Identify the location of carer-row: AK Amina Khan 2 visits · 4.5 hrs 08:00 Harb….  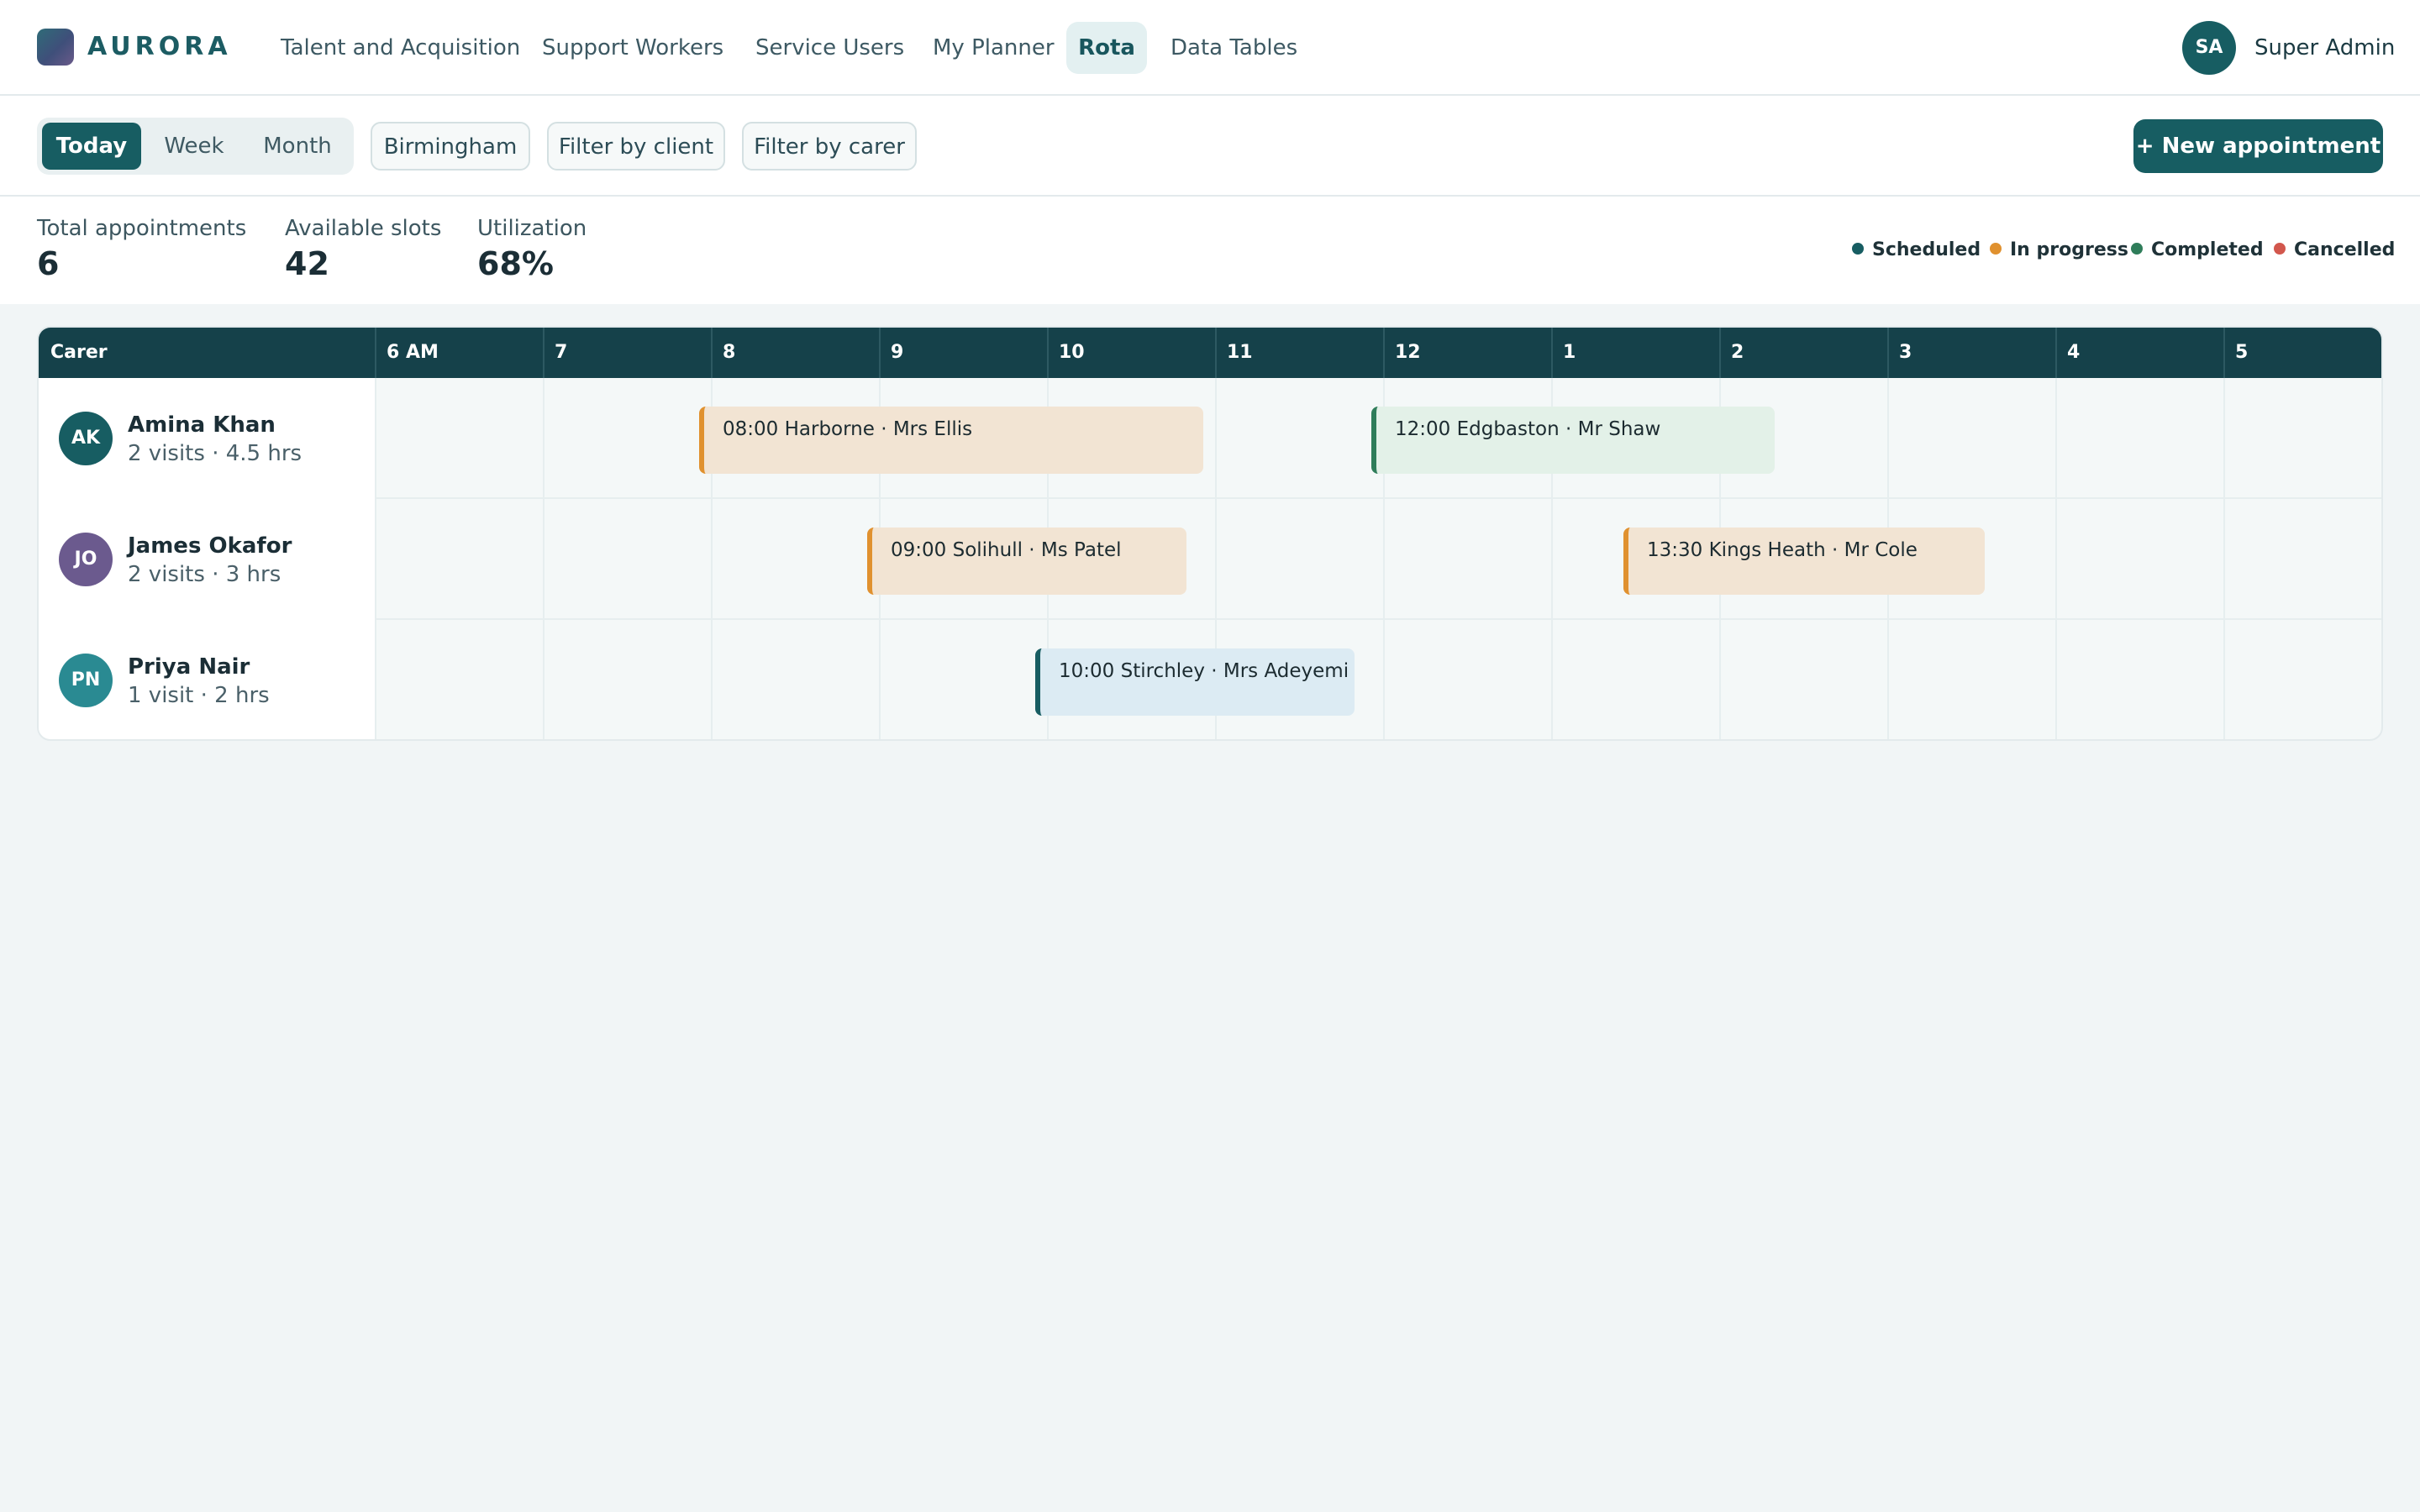
(1210, 438).